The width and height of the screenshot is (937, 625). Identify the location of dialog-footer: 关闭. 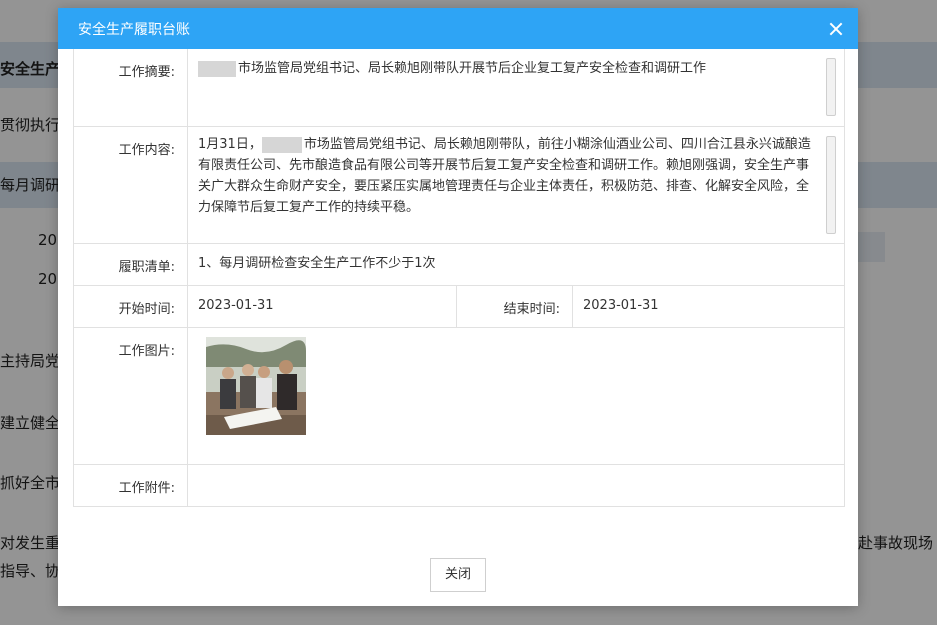
(458, 575).